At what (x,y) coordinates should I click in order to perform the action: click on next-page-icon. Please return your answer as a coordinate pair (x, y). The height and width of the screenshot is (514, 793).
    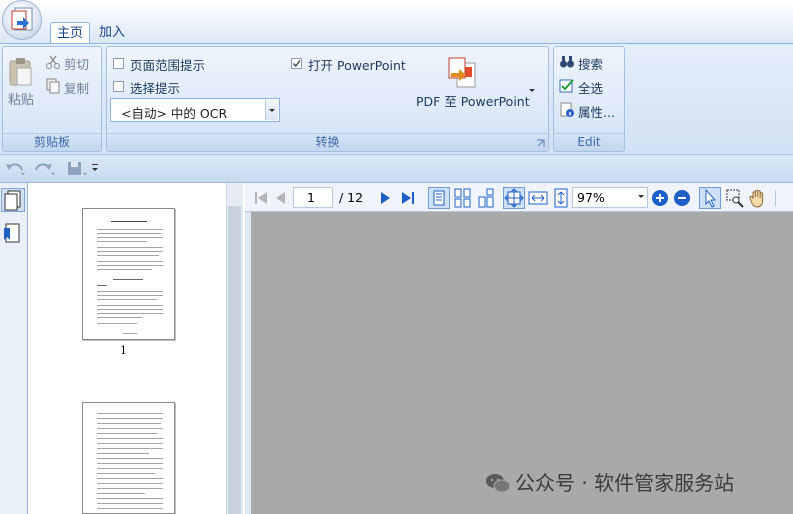
    Looking at the image, I should click on (385, 198).